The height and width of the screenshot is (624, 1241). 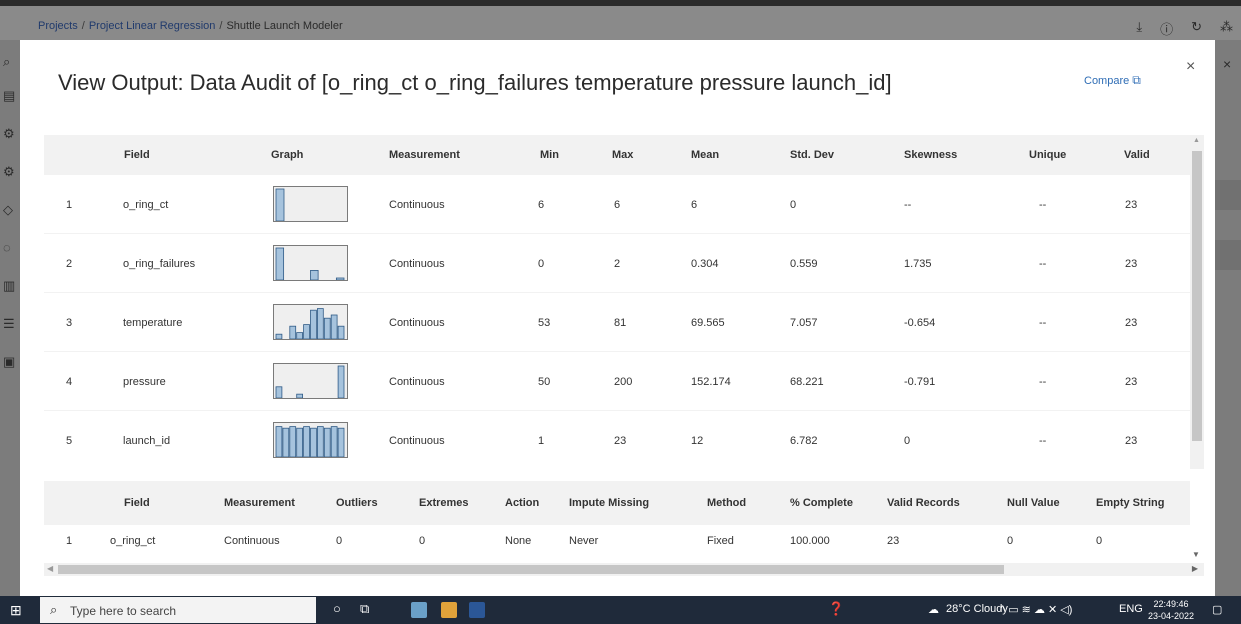 I want to click on taskbar-search-box: ⌕ Type here to search, so click(x=178, y=610).